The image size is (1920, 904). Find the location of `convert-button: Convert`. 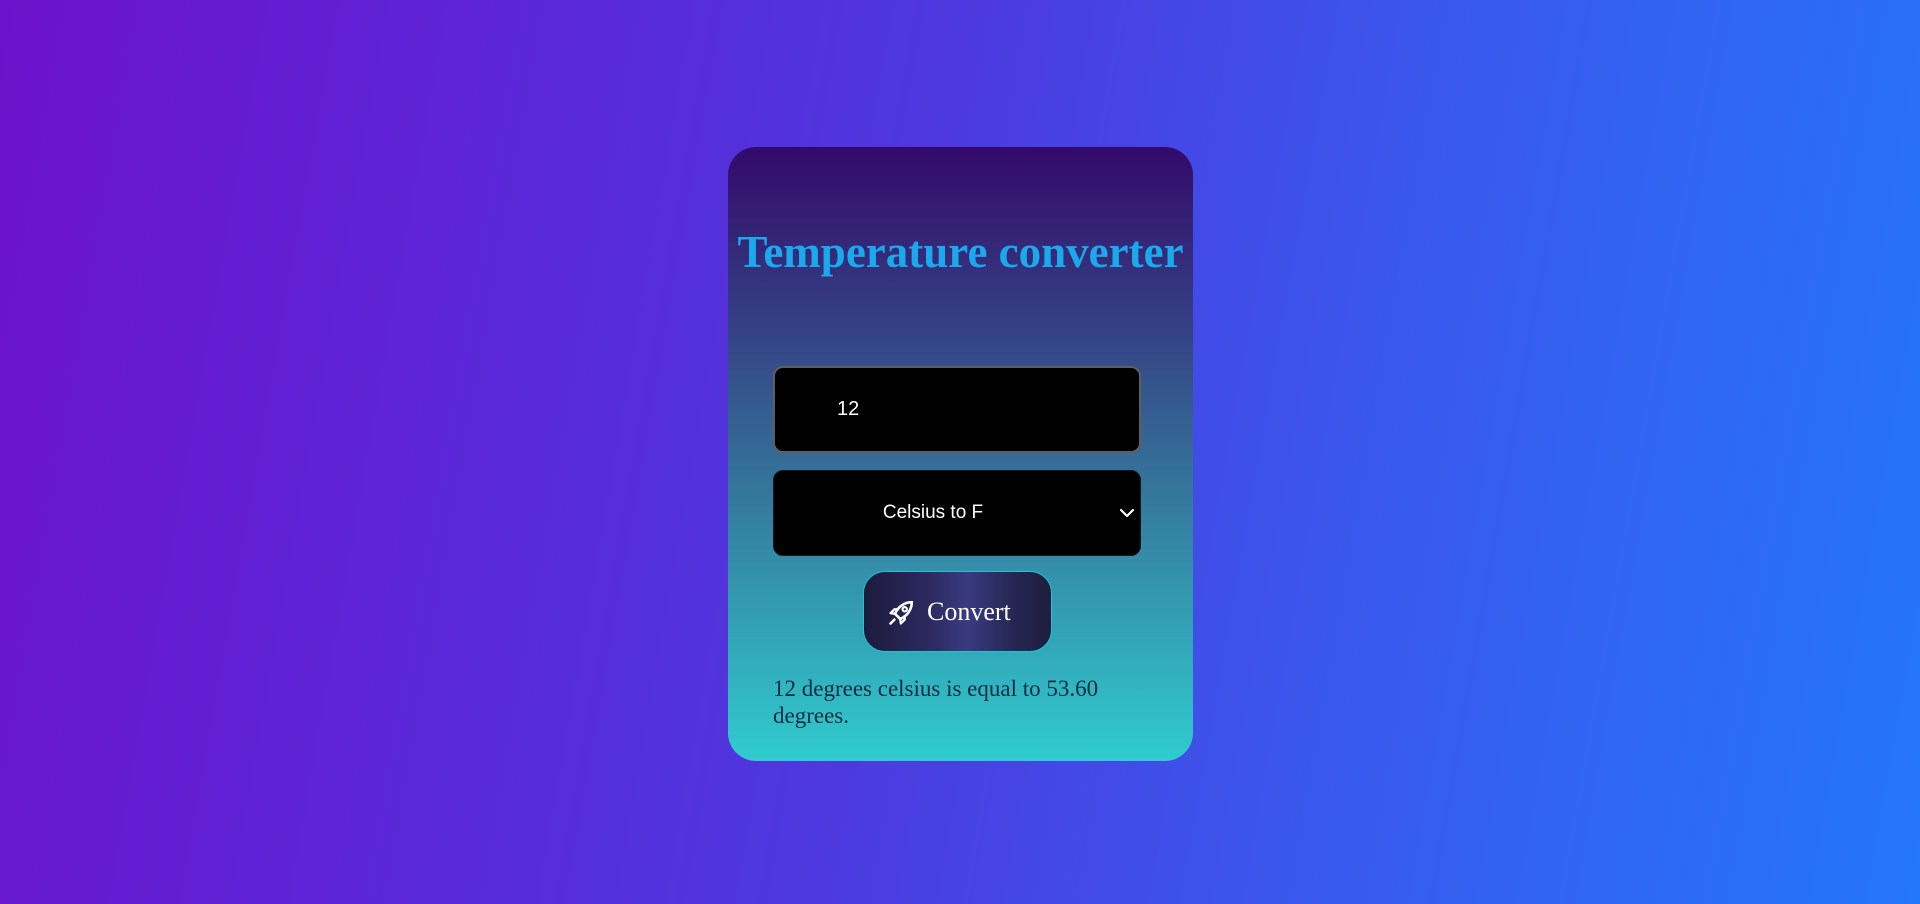

convert-button: Convert is located at coordinates (957, 611).